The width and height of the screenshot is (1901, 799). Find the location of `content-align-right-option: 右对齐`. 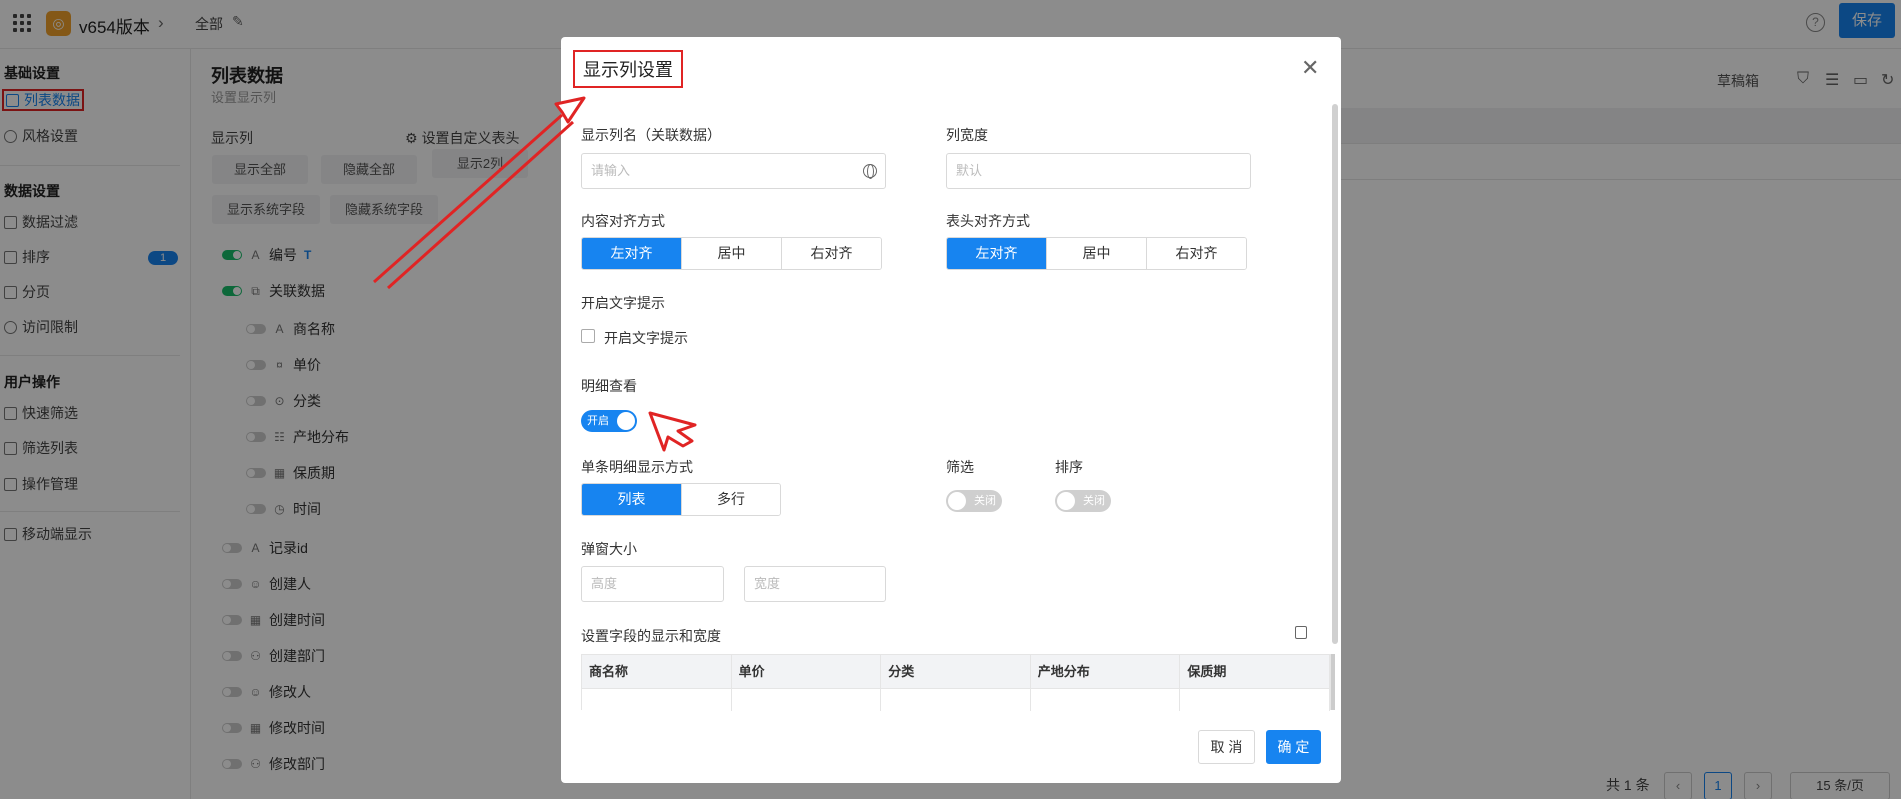

content-align-right-option: 右对齐 is located at coordinates (831, 253).